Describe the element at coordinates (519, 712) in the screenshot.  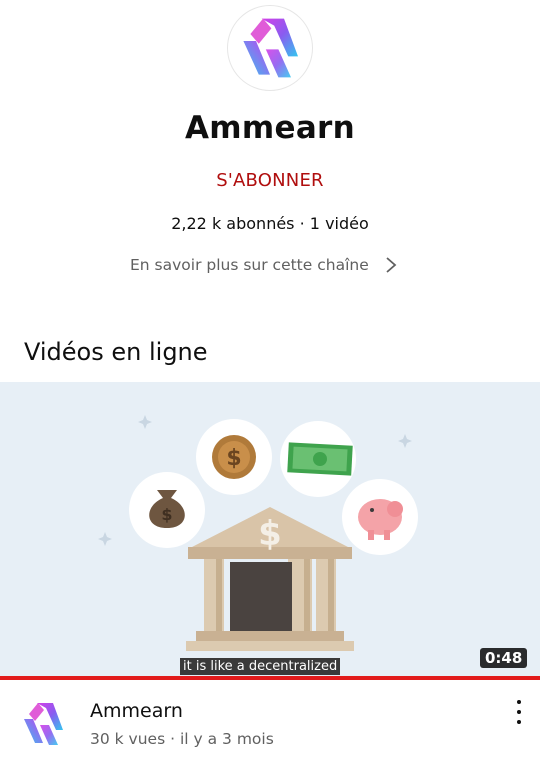
I see `more-options-icon` at that location.